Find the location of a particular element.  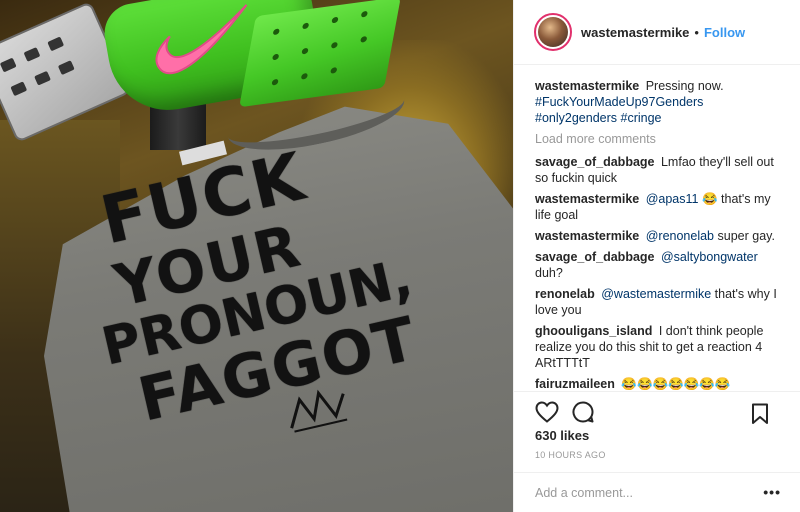

add-comment-input is located at coordinates (645, 492).